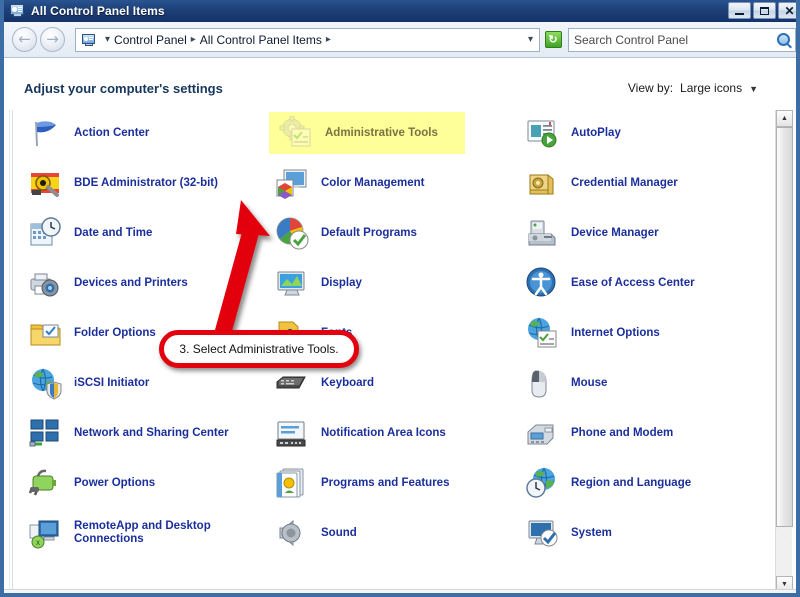 Image resolution: width=800 pixels, height=597 pixels. I want to click on maximize-icon, so click(764, 10).